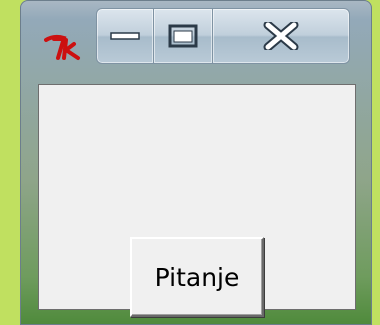 Image resolution: width=380 pixels, height=325 pixels. What do you see at coordinates (62, 47) in the screenshot?
I see `tk-feather-icon` at bounding box center [62, 47].